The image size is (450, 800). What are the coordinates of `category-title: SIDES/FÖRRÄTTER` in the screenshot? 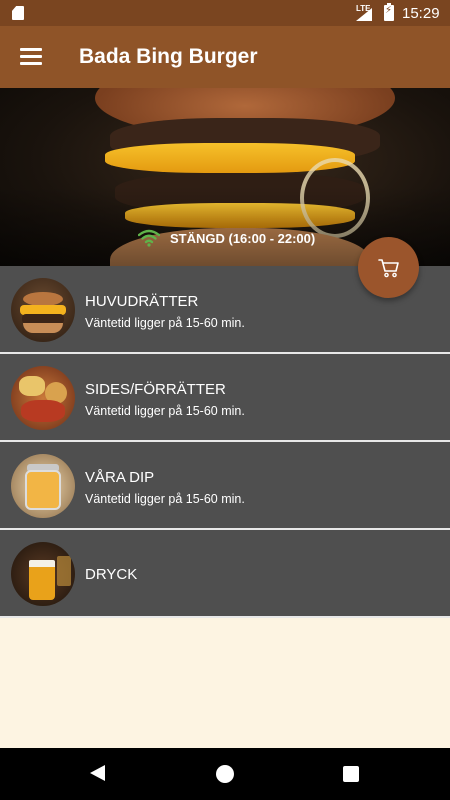 It's located at (155, 389).